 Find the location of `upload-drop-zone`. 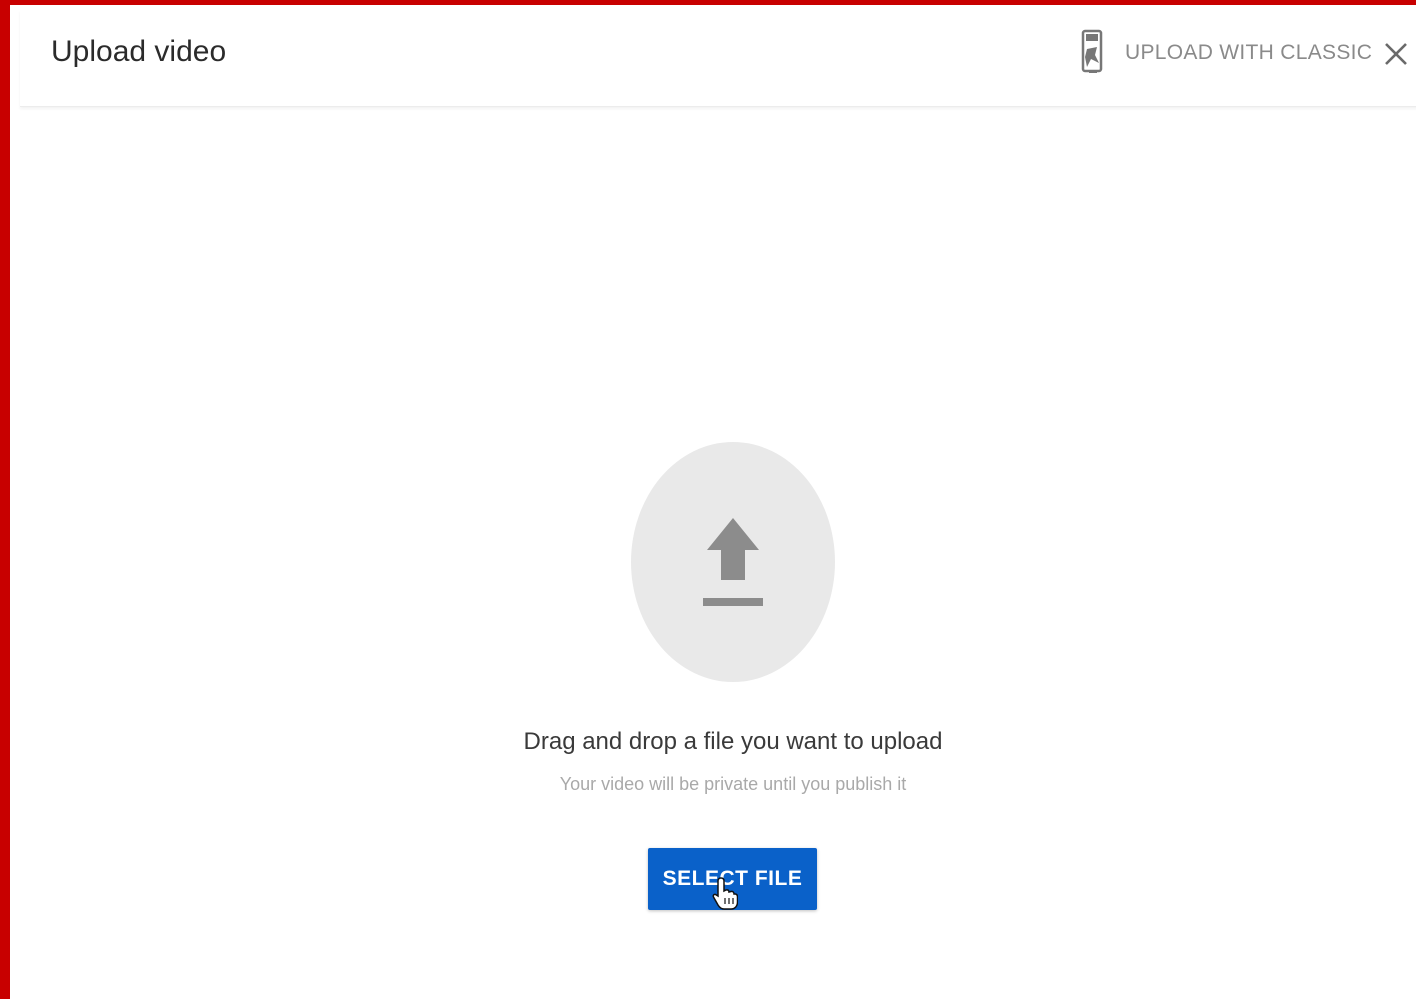

upload-drop-zone is located at coordinates (733, 562).